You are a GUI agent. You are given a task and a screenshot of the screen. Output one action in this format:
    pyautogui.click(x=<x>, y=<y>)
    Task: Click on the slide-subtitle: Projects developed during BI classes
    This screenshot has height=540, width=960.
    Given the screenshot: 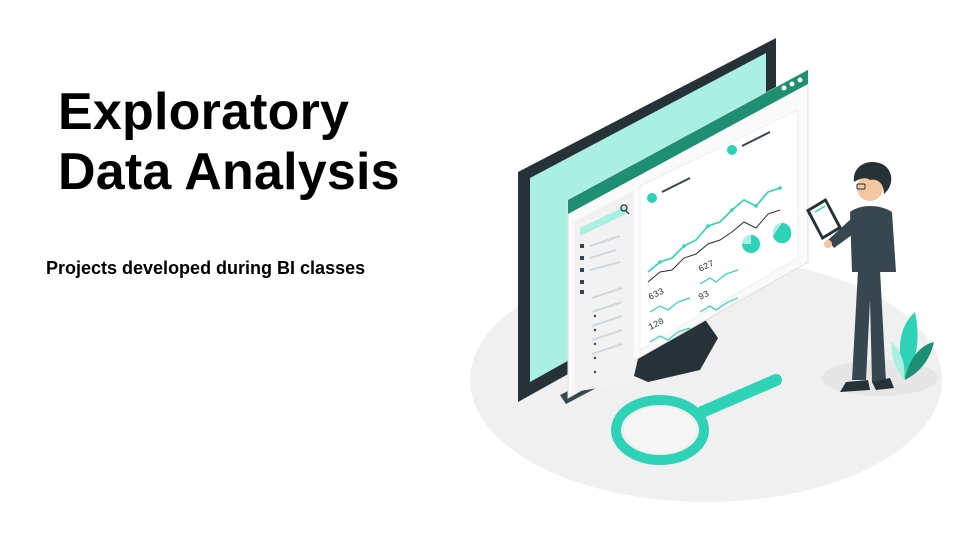 What is the action you would take?
    pyautogui.click(x=206, y=268)
    